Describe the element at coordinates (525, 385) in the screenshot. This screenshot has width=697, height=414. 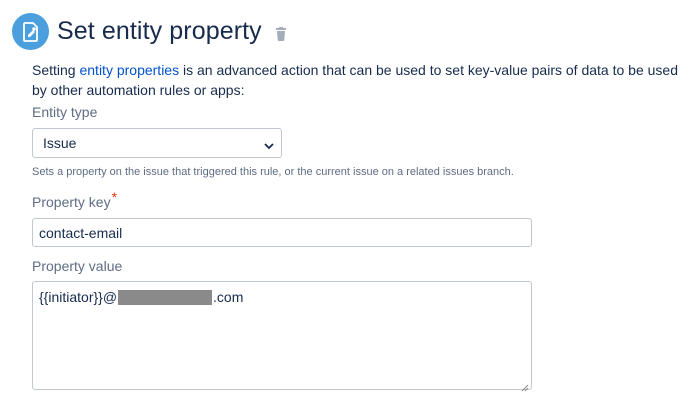
I see `resize-grip-icon` at that location.